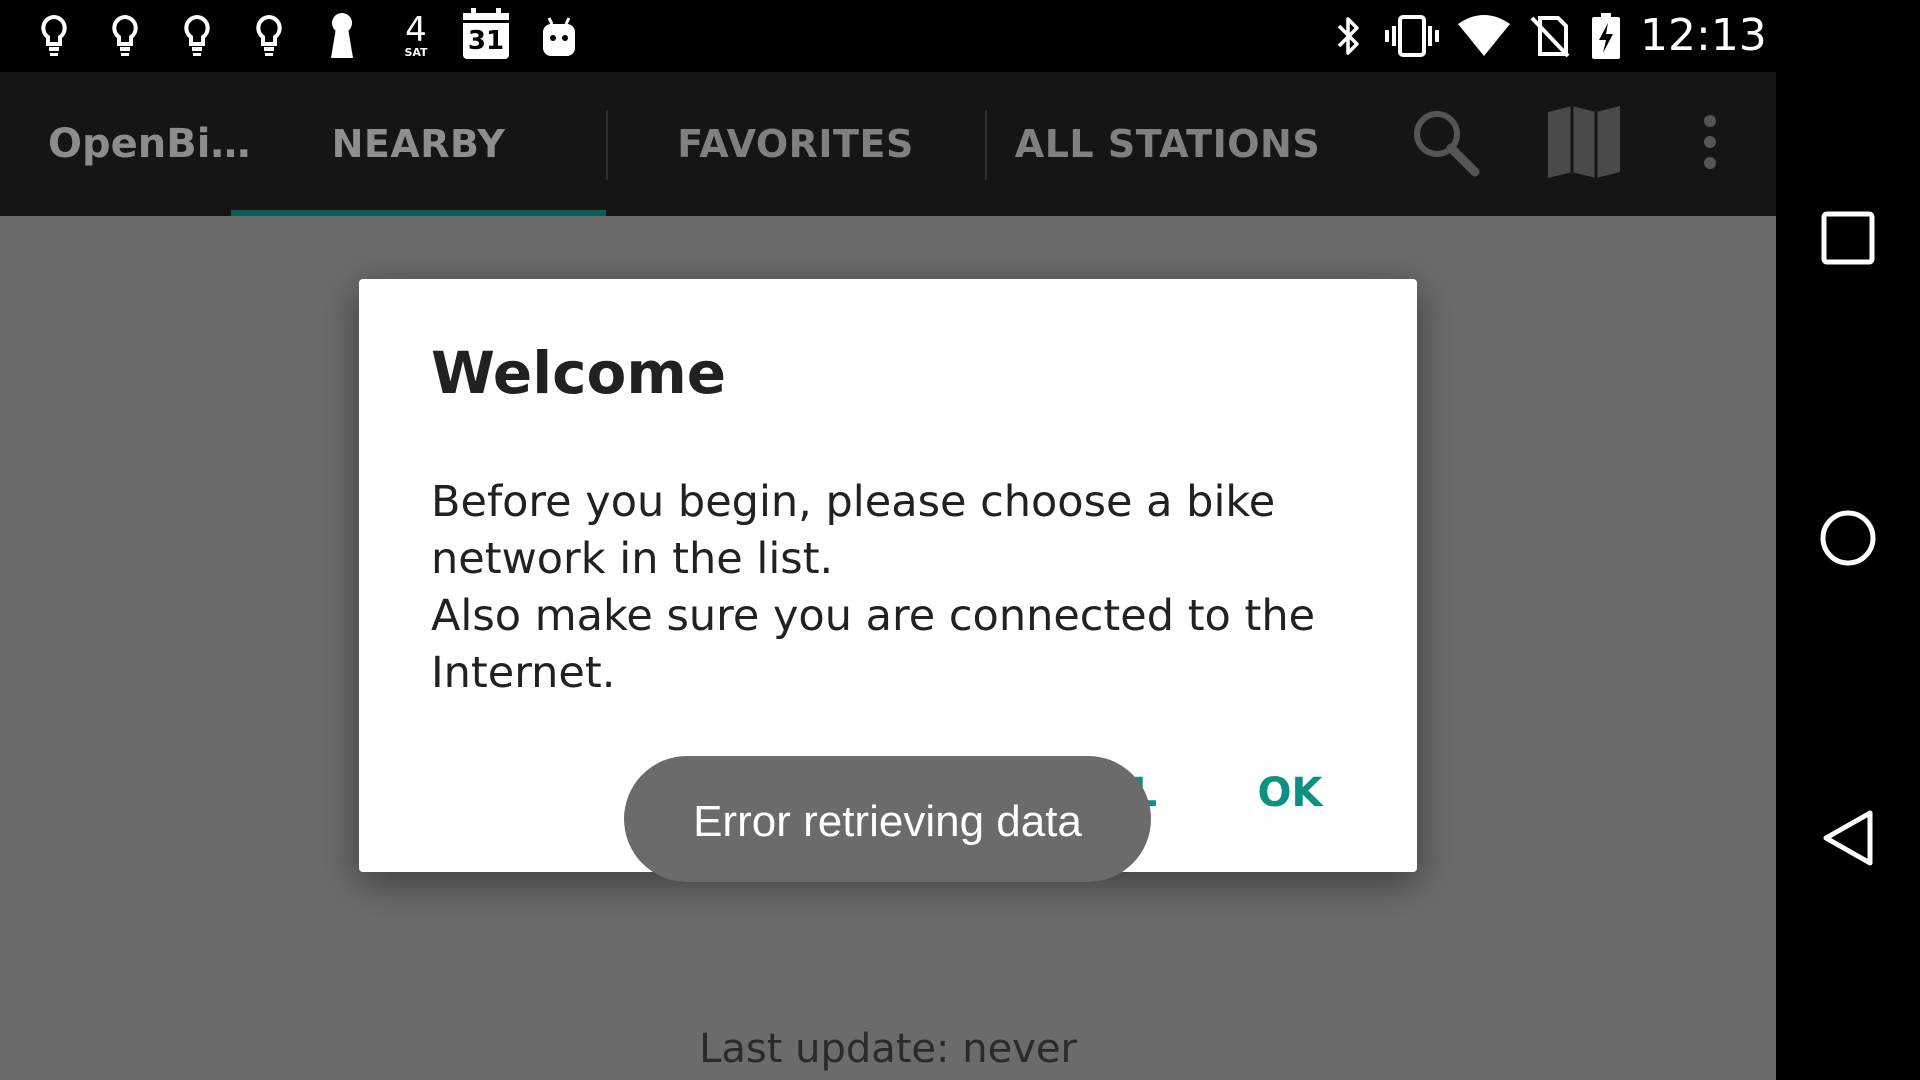 The height and width of the screenshot is (1080, 1920). I want to click on overflow-menu-icon, so click(1710, 144).